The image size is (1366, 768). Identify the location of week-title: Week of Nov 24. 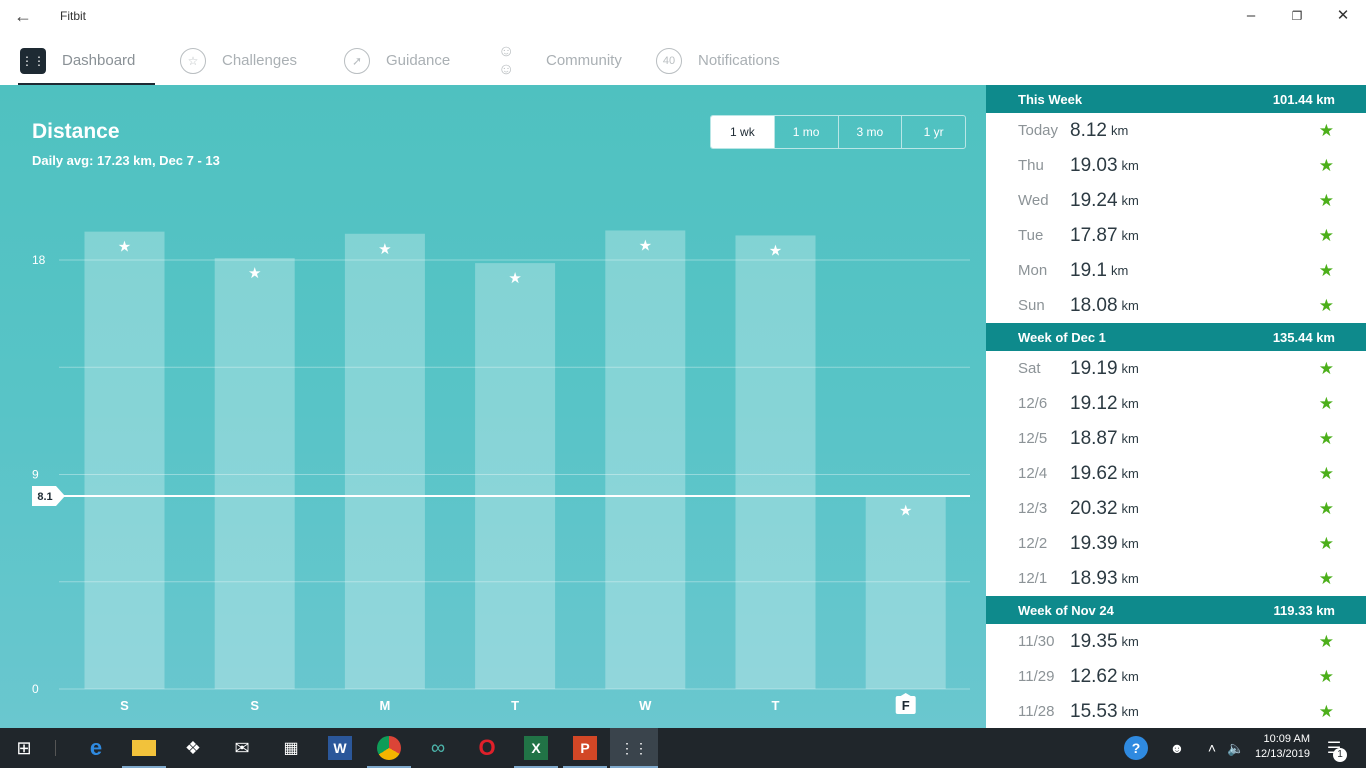
(1066, 610).